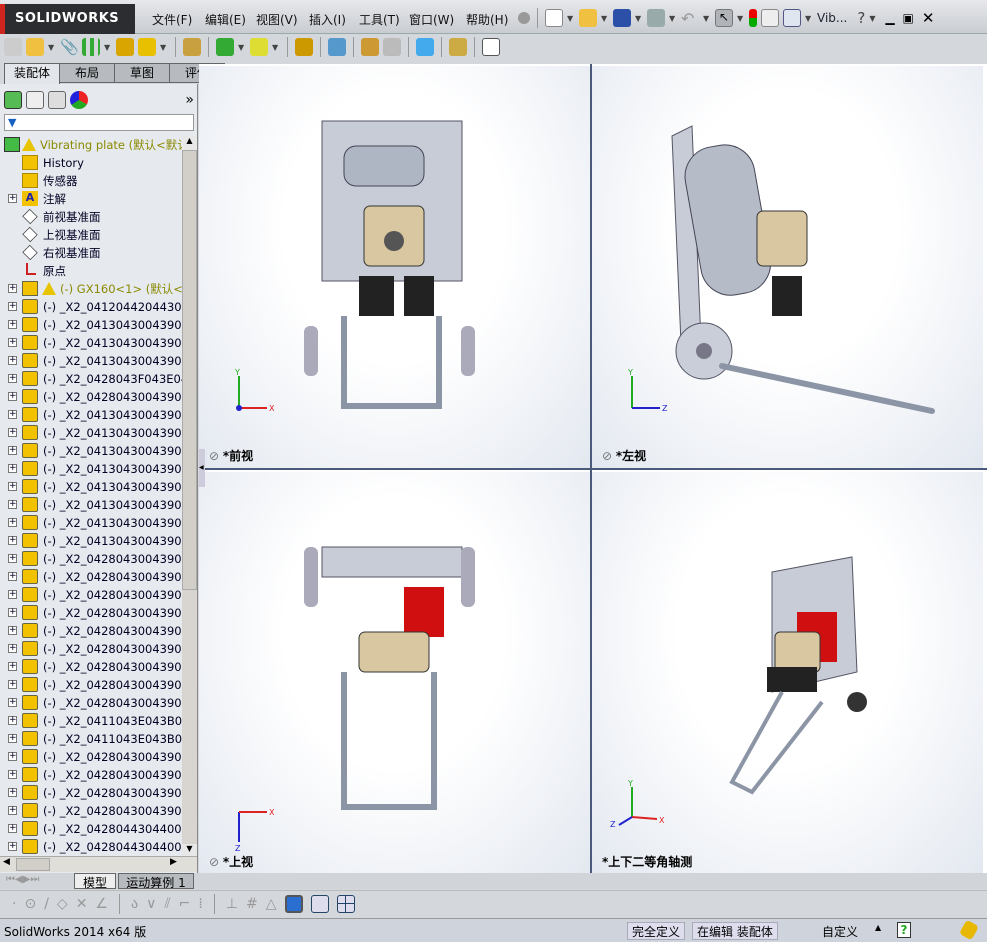 This screenshot has width=987, height=942. What do you see at coordinates (91, 217) in the screenshot?
I see `tree-item: 前视基准面` at bounding box center [91, 217].